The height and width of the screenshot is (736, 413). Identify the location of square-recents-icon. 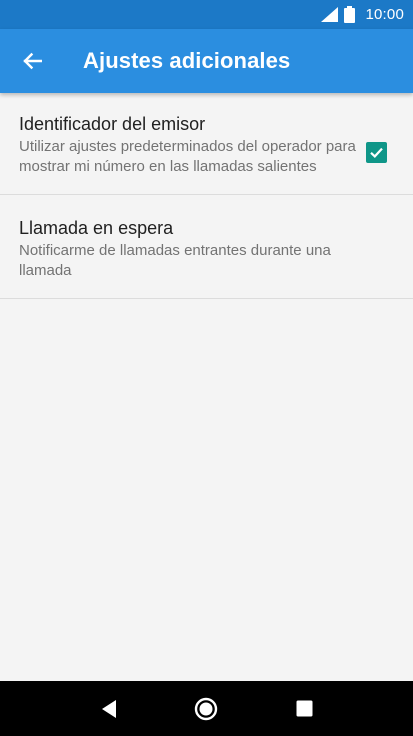
(304, 708).